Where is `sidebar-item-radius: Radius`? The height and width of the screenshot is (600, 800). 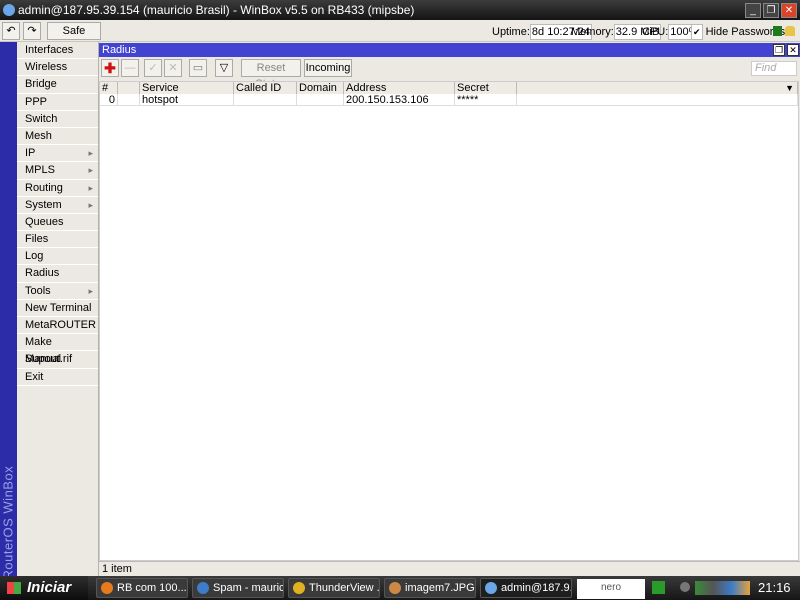 sidebar-item-radius: Radius is located at coordinates (57, 274).